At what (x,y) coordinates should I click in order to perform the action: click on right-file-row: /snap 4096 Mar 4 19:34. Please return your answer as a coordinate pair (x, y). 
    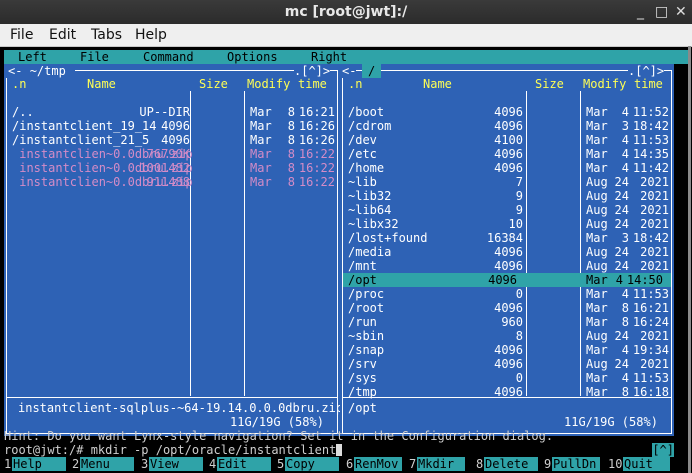
    Looking at the image, I should click on (507, 350).